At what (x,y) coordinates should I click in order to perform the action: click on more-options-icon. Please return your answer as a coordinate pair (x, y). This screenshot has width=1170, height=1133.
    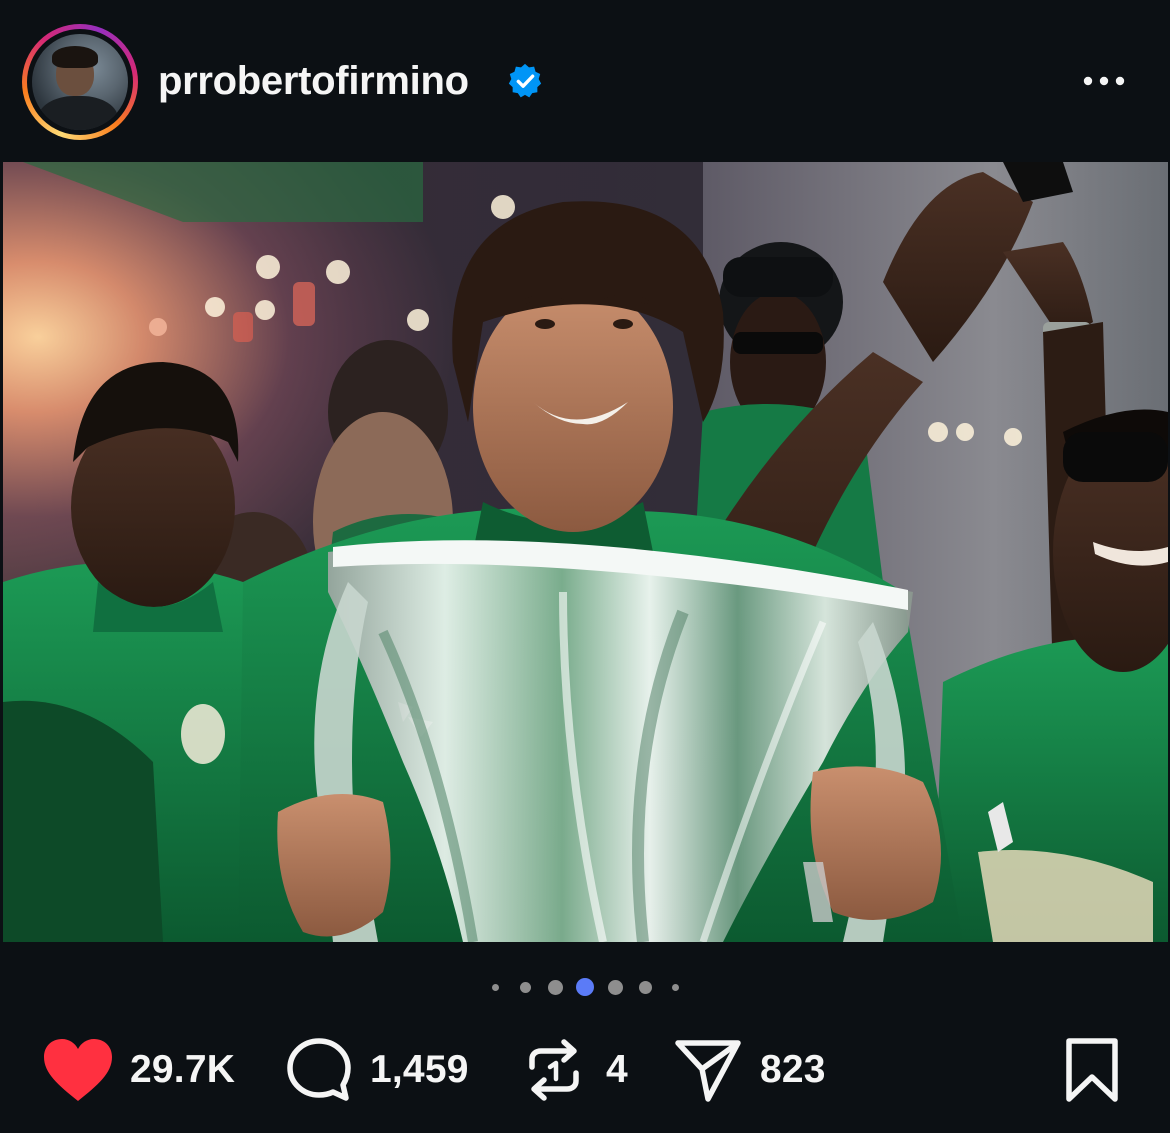
    Looking at the image, I should click on (1104, 81).